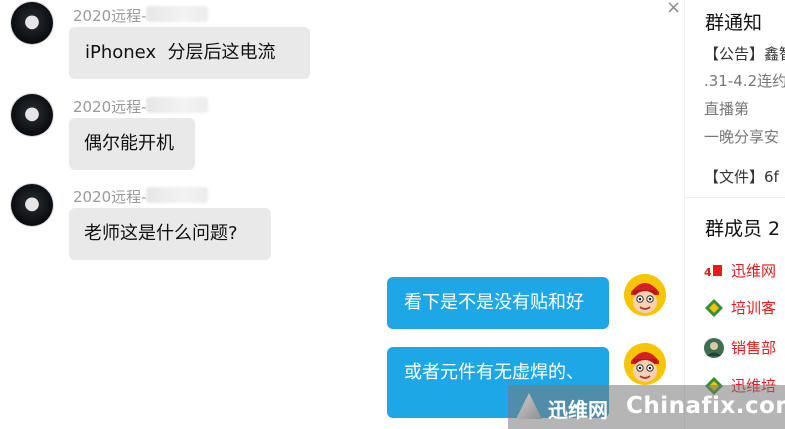 Image resolution: width=785 pixels, height=429 pixels. I want to click on notice-line: .31-4.2连约, so click(744, 80).